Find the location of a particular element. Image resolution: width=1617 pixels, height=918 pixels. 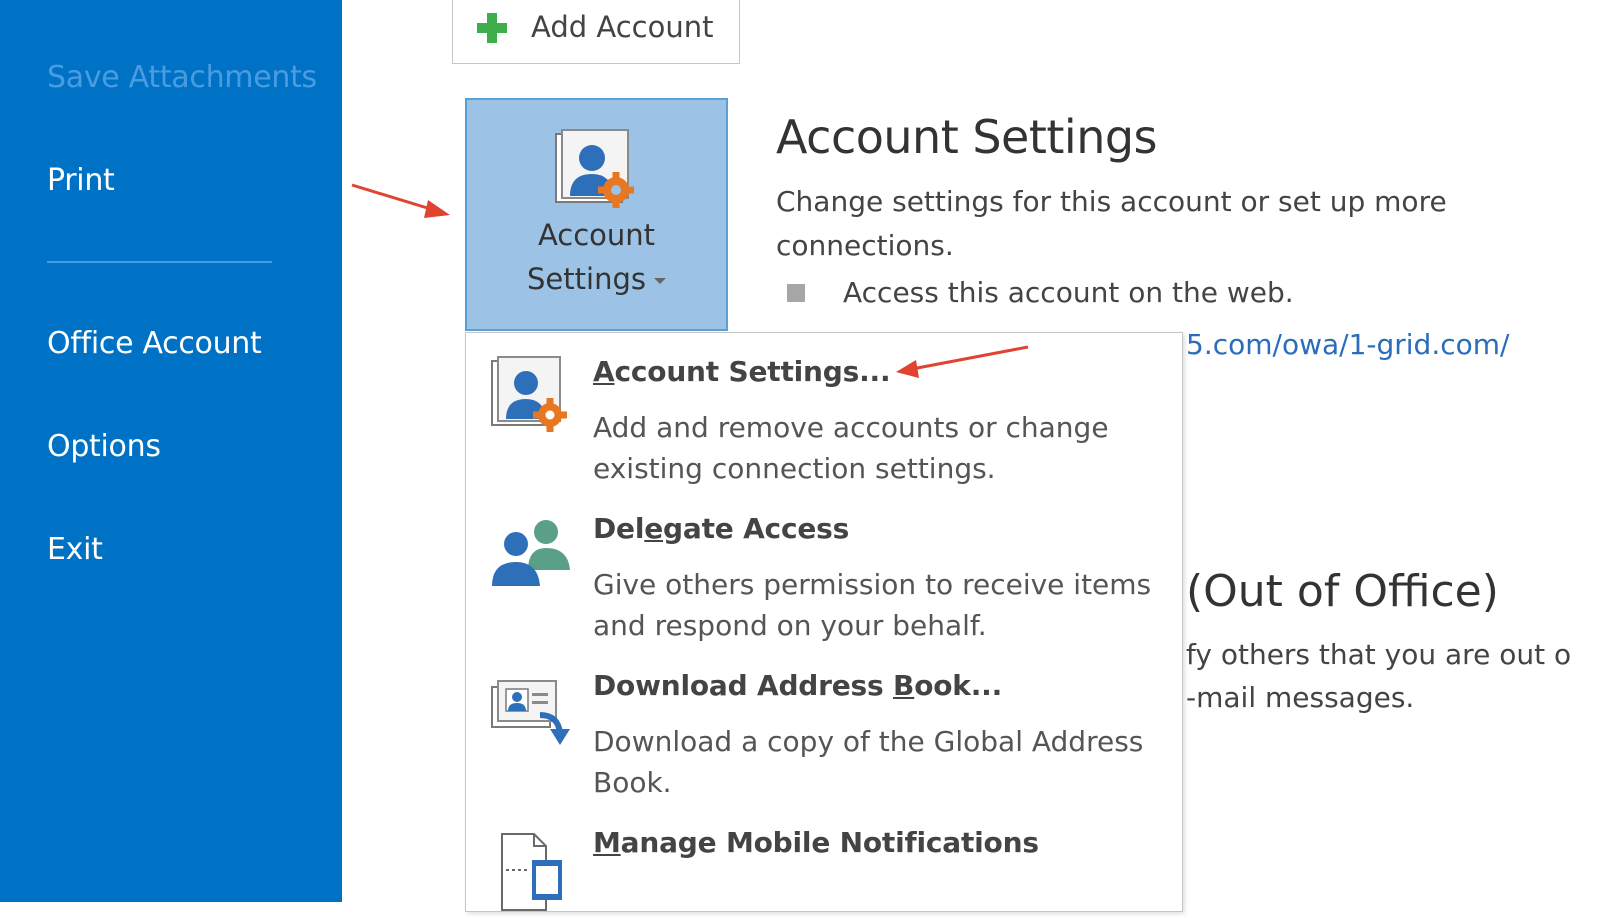

add-account-button: Add Account is located at coordinates (596, 32).